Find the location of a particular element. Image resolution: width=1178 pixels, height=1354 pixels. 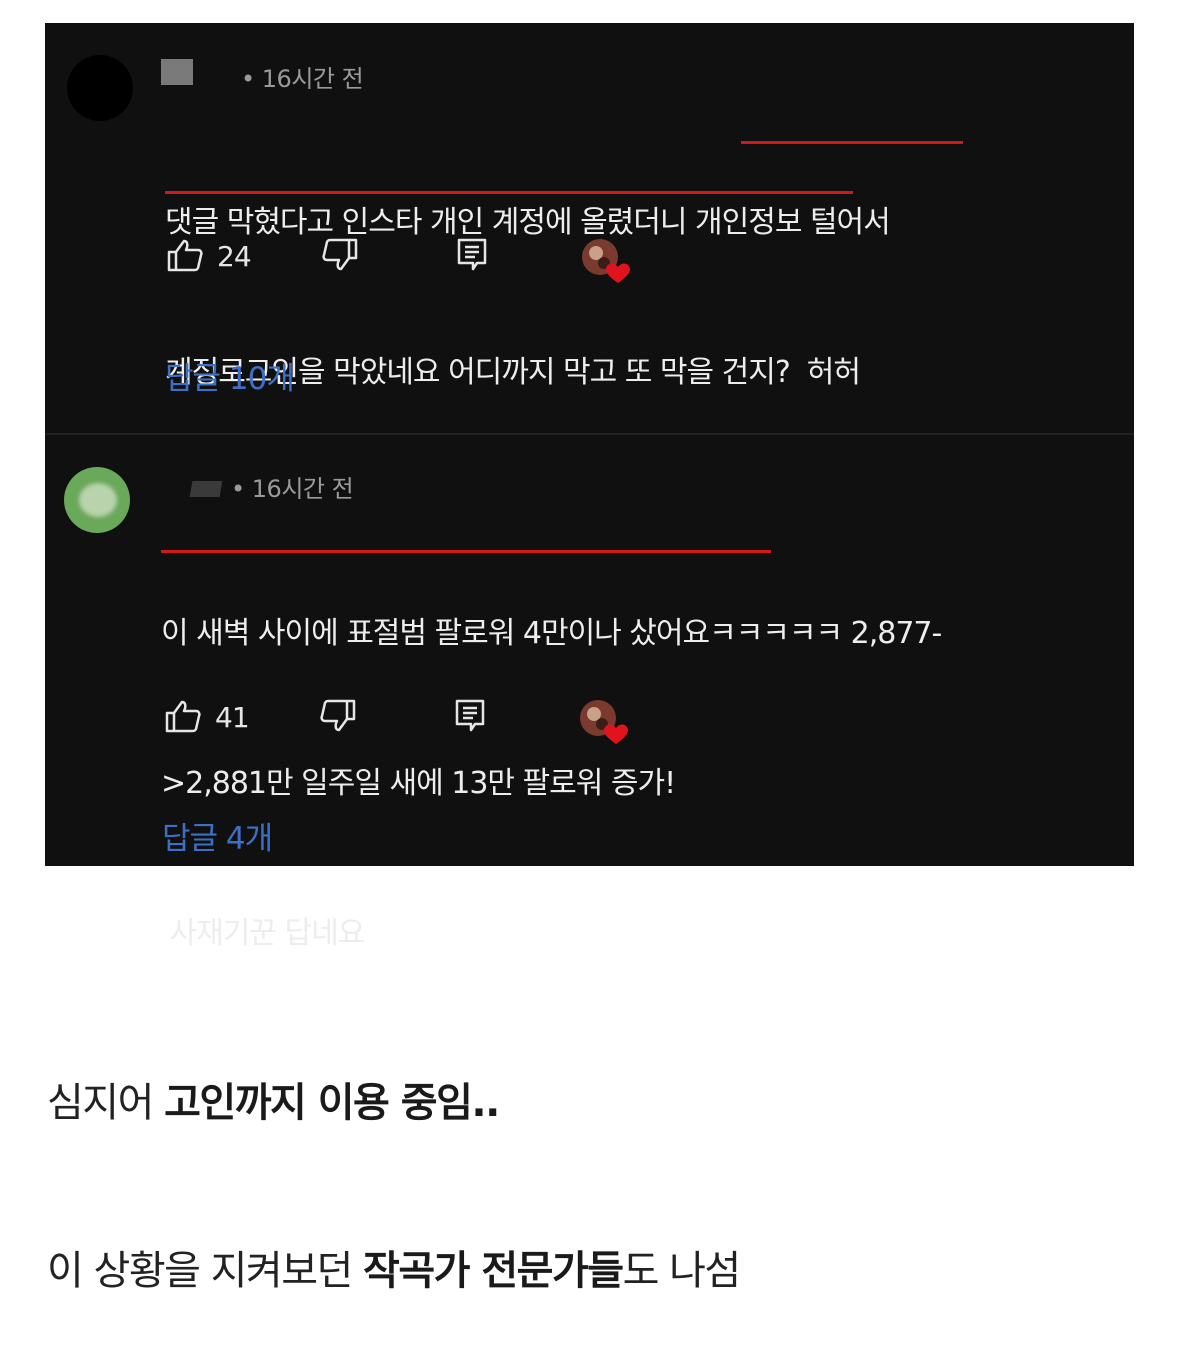

comment-line: >2,881만 일주일 새에 13만 팔로워 증가! is located at coordinates (418, 783).